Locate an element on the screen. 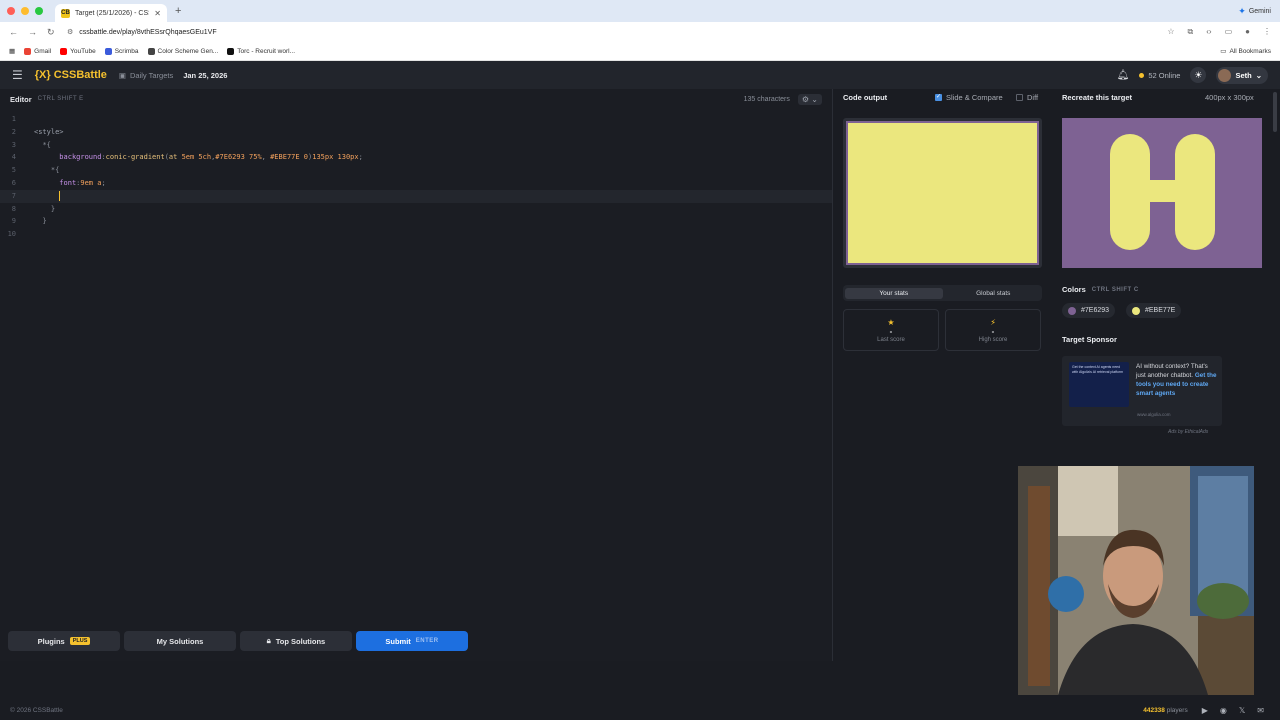 The height and width of the screenshot is (720, 1280). bookmark-scrimba: Scrimba is located at coordinates (121, 51).